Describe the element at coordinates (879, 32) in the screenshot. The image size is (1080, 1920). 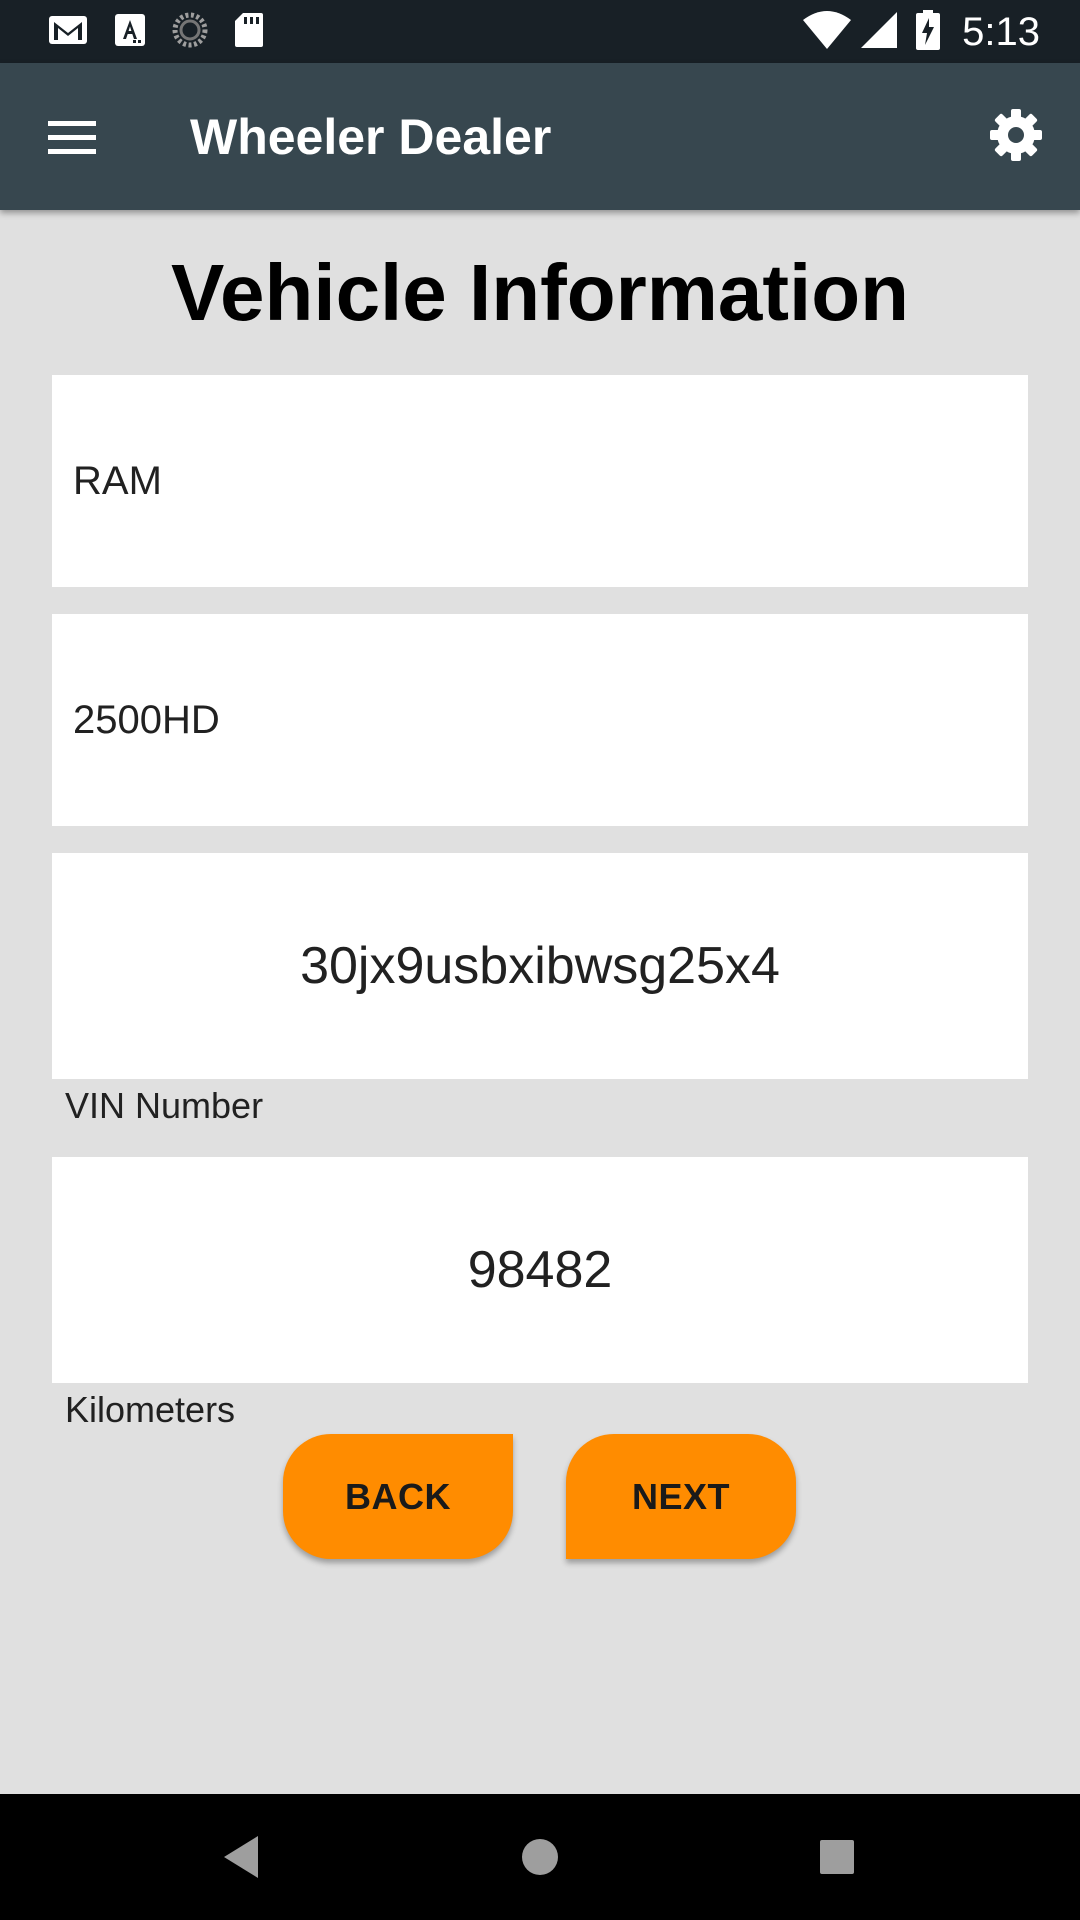
I see `cell-signal-icon` at that location.